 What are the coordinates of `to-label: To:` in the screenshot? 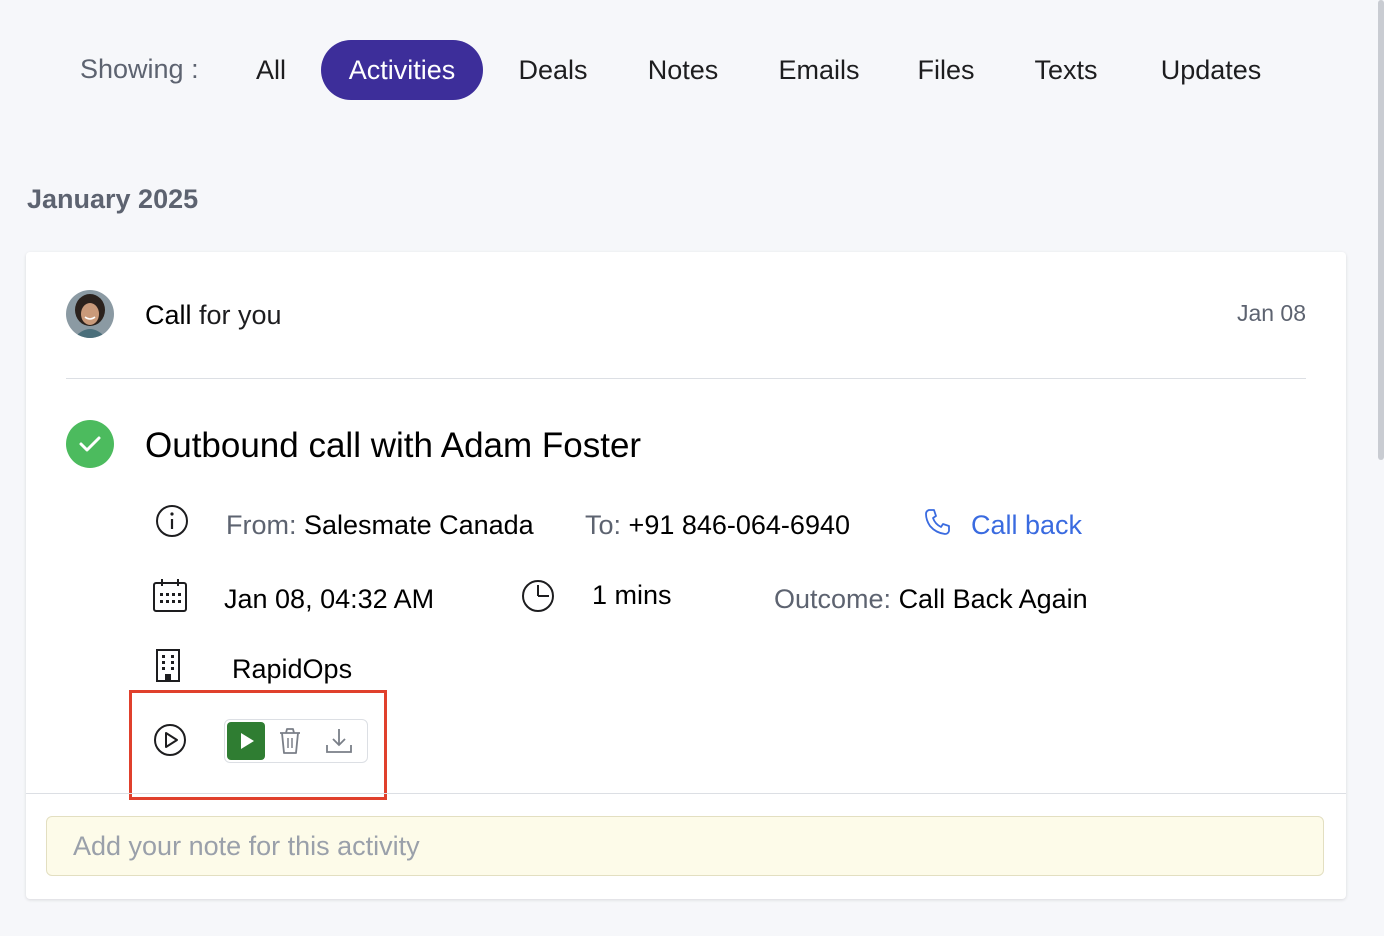 It's located at (603, 525).